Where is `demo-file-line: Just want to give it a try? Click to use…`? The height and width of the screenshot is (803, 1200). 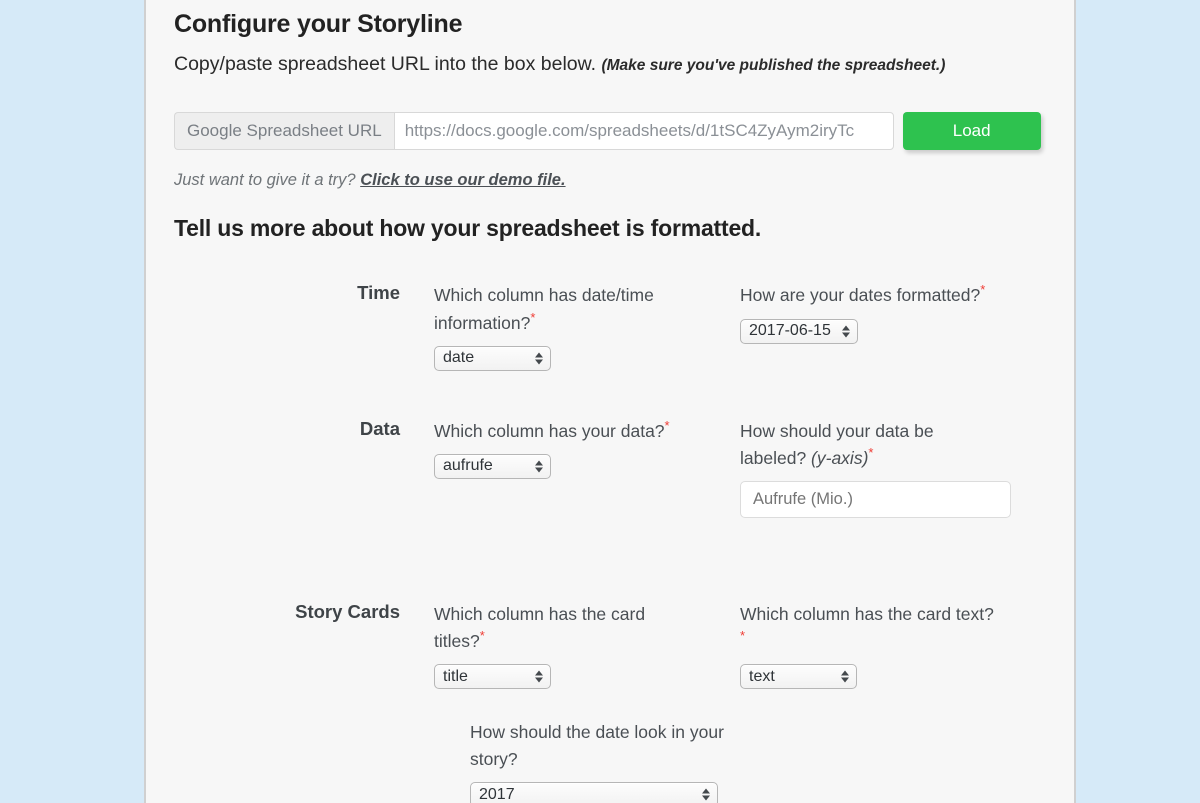 demo-file-line: Just want to give it a try? Click to use… is located at coordinates (610, 170).